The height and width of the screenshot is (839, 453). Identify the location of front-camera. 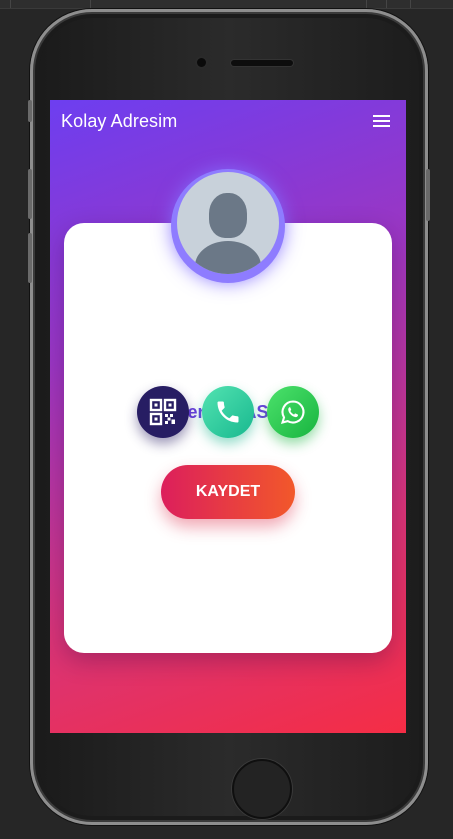
(201, 62).